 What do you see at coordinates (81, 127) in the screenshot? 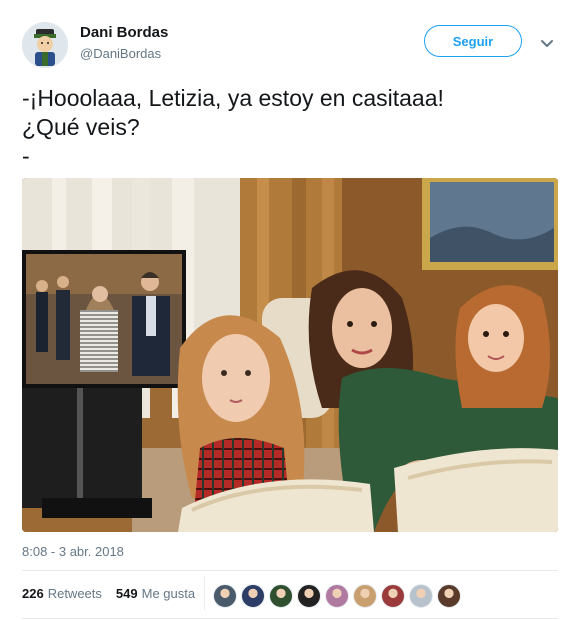
I see `tweet-text-line: ¿Qué veis?` at bounding box center [81, 127].